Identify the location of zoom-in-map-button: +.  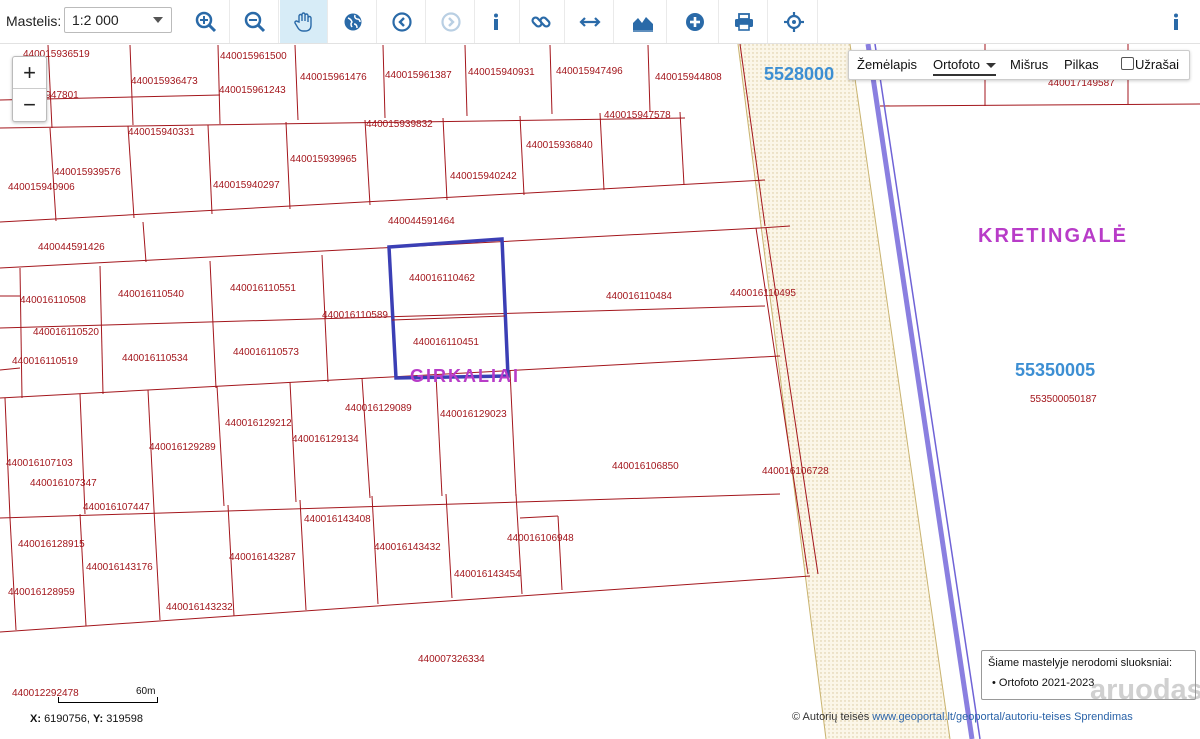
(29, 73).